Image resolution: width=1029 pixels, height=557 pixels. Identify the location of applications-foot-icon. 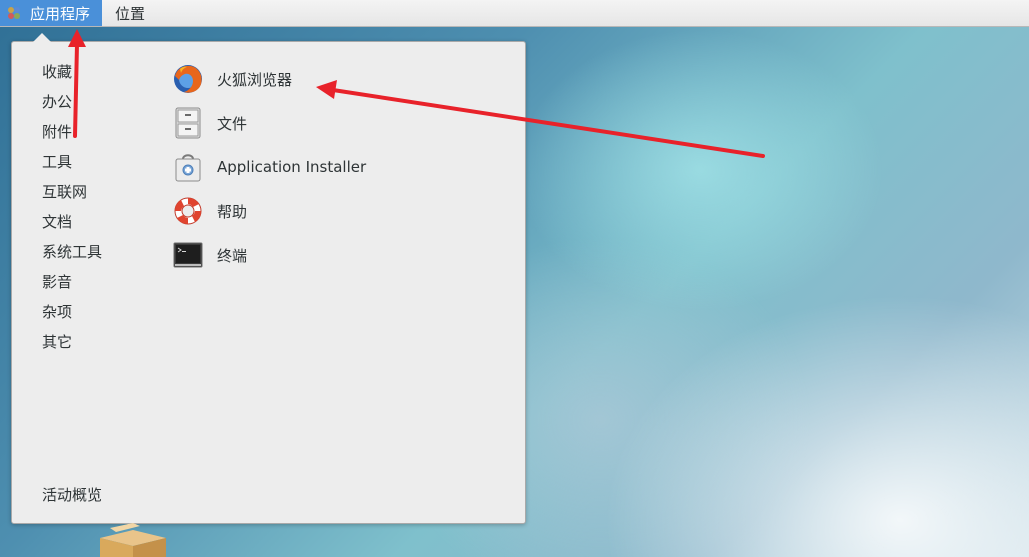
(14, 13).